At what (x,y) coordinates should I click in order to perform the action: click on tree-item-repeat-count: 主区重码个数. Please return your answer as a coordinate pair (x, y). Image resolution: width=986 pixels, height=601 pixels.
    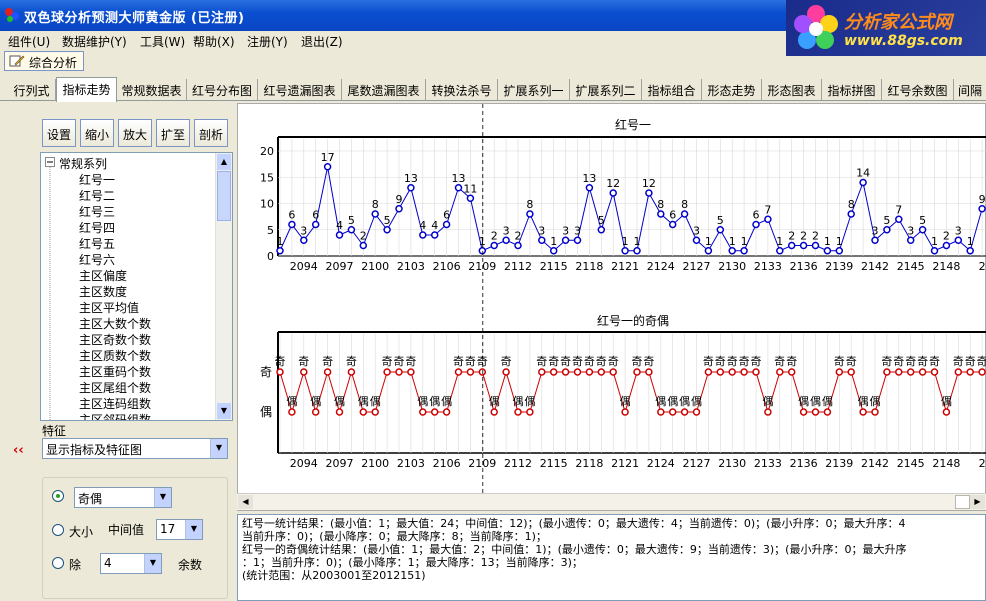
    Looking at the image, I should click on (115, 371).